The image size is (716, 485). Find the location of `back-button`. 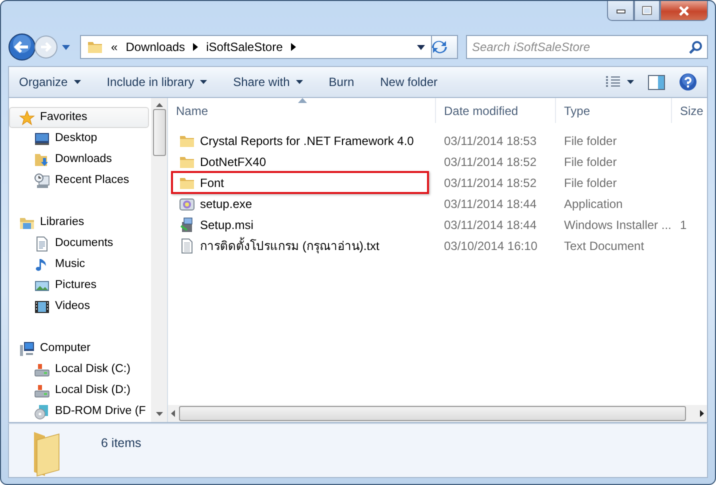

back-button is located at coordinates (22, 47).